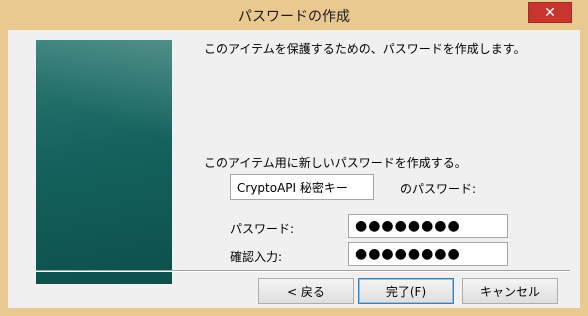  What do you see at coordinates (306, 291) in the screenshot?
I see `back-button: < 戻る` at bounding box center [306, 291].